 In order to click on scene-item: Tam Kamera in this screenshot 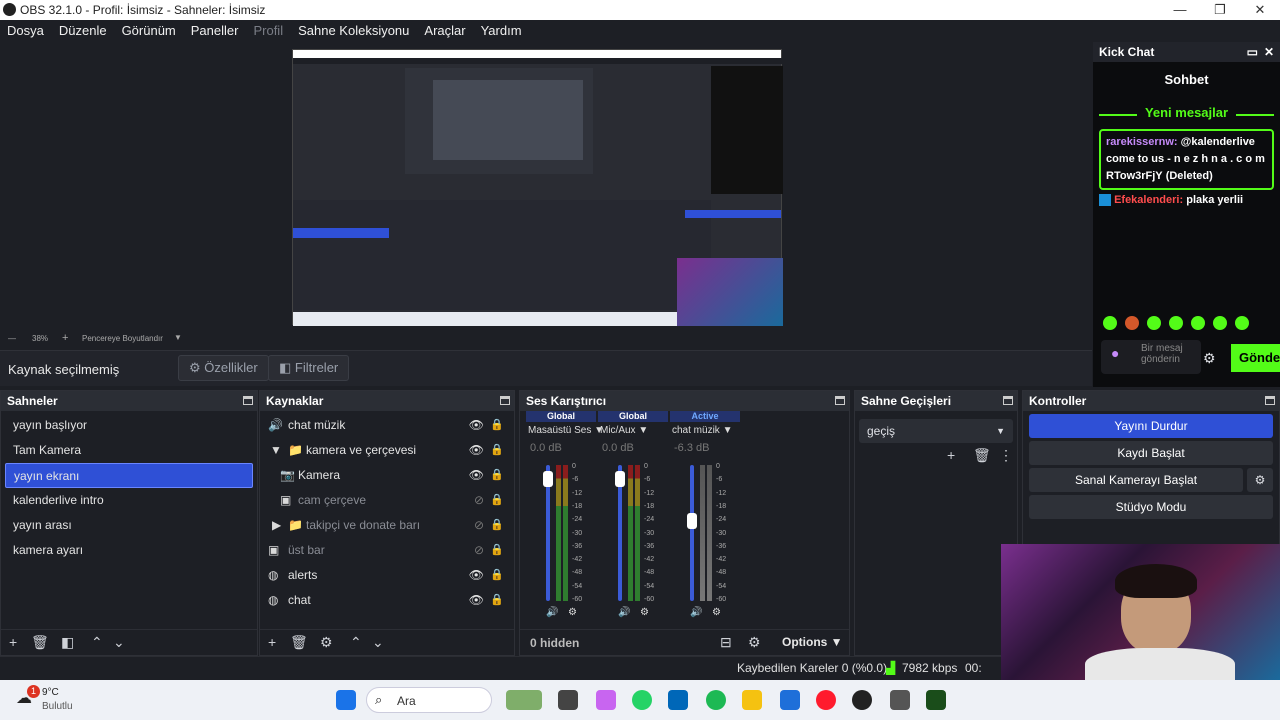, I will do `click(129, 450)`.